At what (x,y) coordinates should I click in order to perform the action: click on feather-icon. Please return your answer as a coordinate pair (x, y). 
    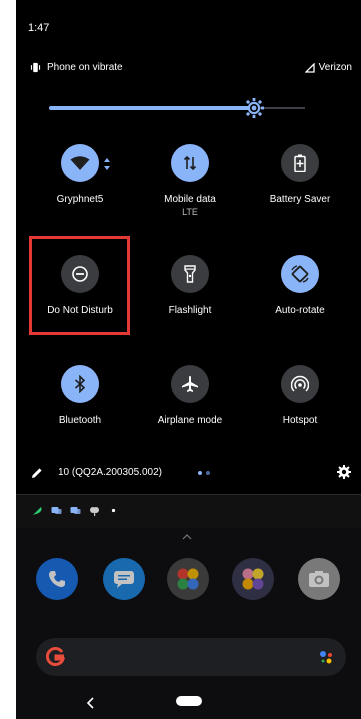
    Looking at the image, I should click on (37, 511).